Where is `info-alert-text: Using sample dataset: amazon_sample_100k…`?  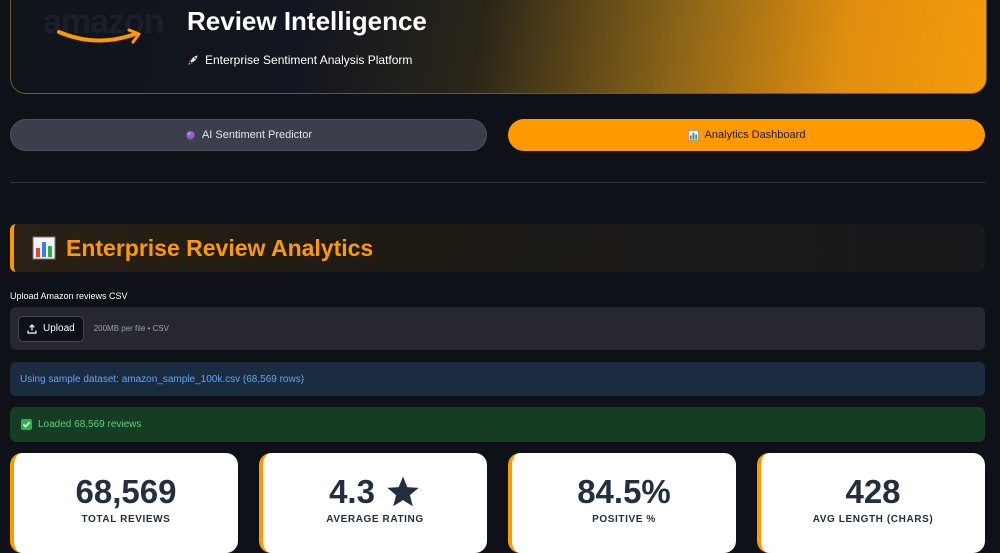
info-alert-text: Using sample dataset: amazon_sample_100k… is located at coordinates (162, 379).